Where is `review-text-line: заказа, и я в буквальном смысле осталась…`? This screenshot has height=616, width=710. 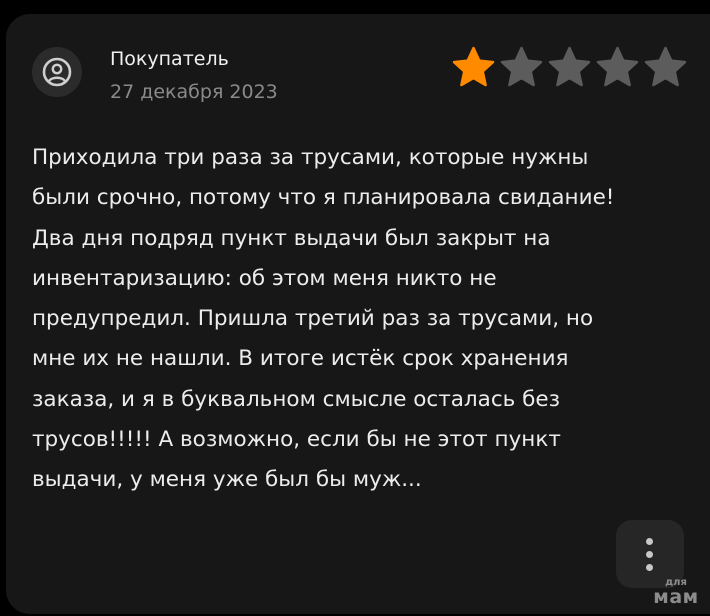 review-text-line: заказа, и я в буквальном смысле осталась… is located at coordinates (296, 399).